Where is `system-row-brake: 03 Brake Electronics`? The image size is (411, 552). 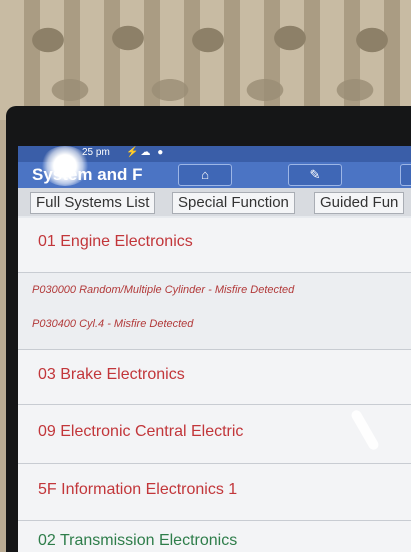 system-row-brake: 03 Brake Electronics is located at coordinates (214, 377).